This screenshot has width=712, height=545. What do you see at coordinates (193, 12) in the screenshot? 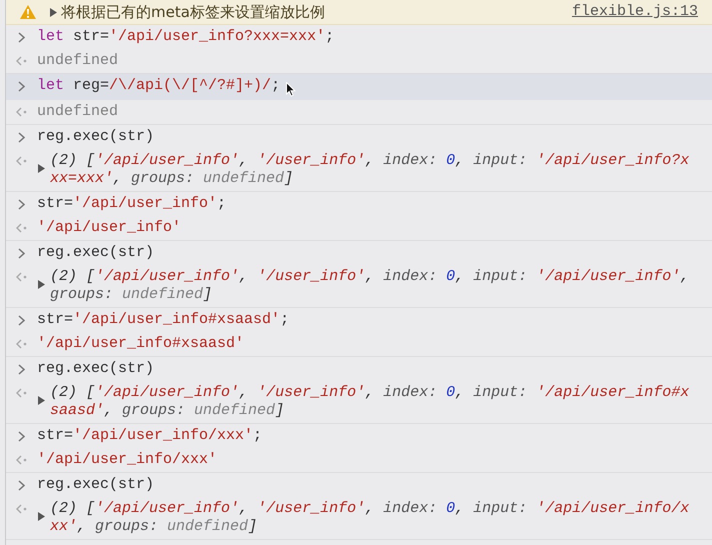
I see `warning-message: 将根据已有的meta标签来设置缩放比例` at bounding box center [193, 12].